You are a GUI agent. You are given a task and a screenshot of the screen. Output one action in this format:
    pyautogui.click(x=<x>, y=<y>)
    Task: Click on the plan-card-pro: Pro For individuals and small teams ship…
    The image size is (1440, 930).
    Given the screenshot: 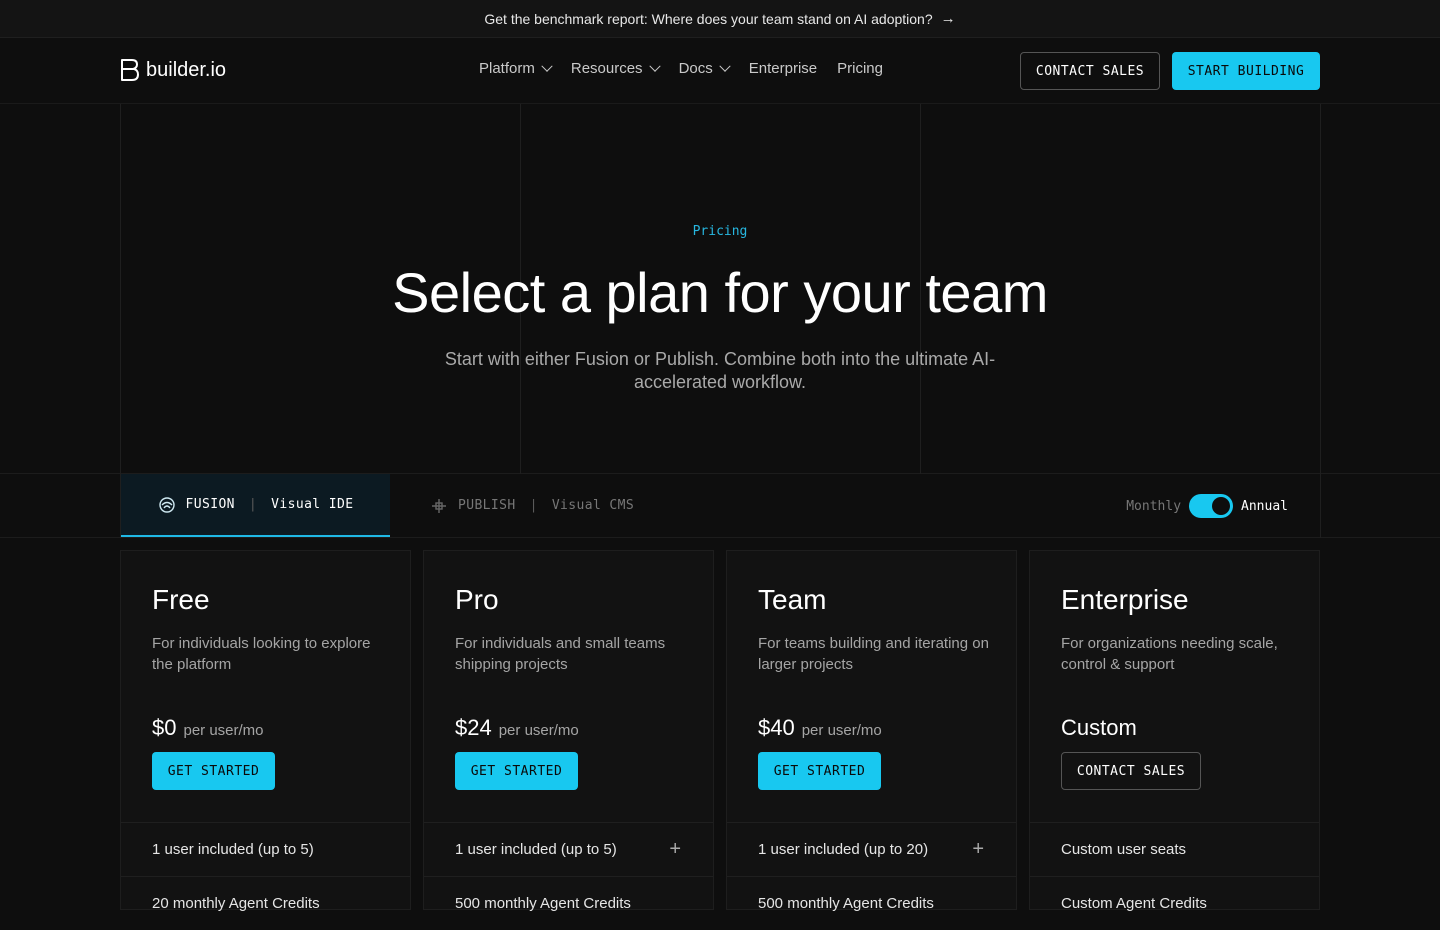 What is the action you would take?
    pyautogui.click(x=568, y=731)
    